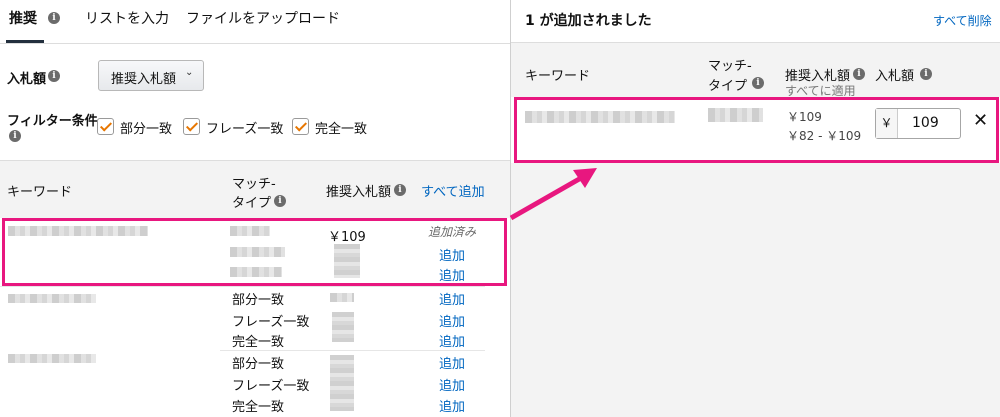 The height and width of the screenshot is (417, 1000). Describe the element at coordinates (453, 190) in the screenshot. I see `add-all-link: すべて追加` at that location.